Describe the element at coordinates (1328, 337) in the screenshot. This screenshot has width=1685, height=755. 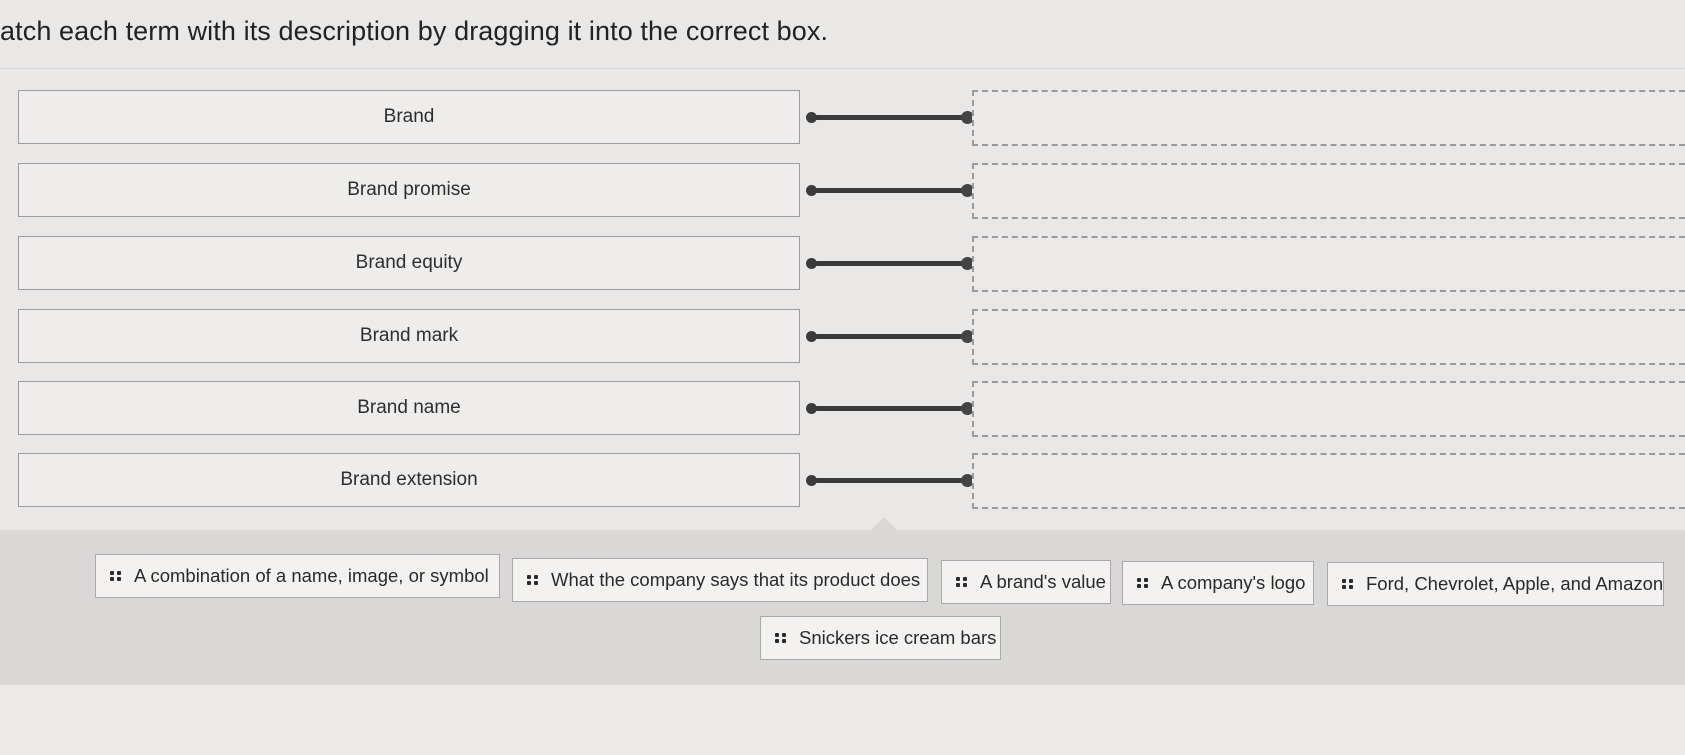
I see `drop-zone-brand-mark` at that location.